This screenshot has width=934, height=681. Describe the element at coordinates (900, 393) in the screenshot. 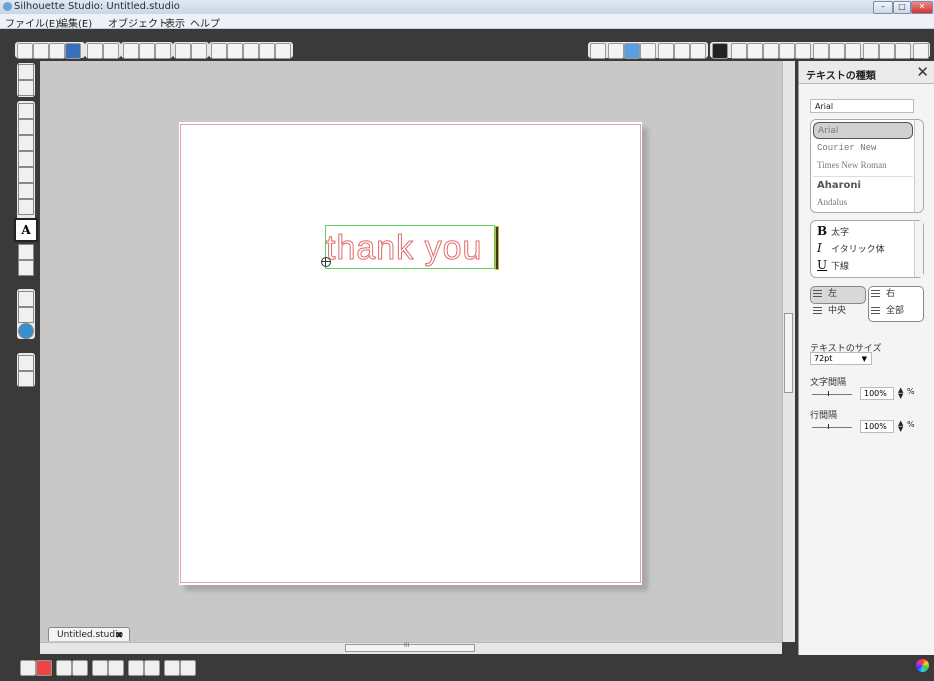

I see `char-spacing-spinner-icon: ▲ ▼` at that location.